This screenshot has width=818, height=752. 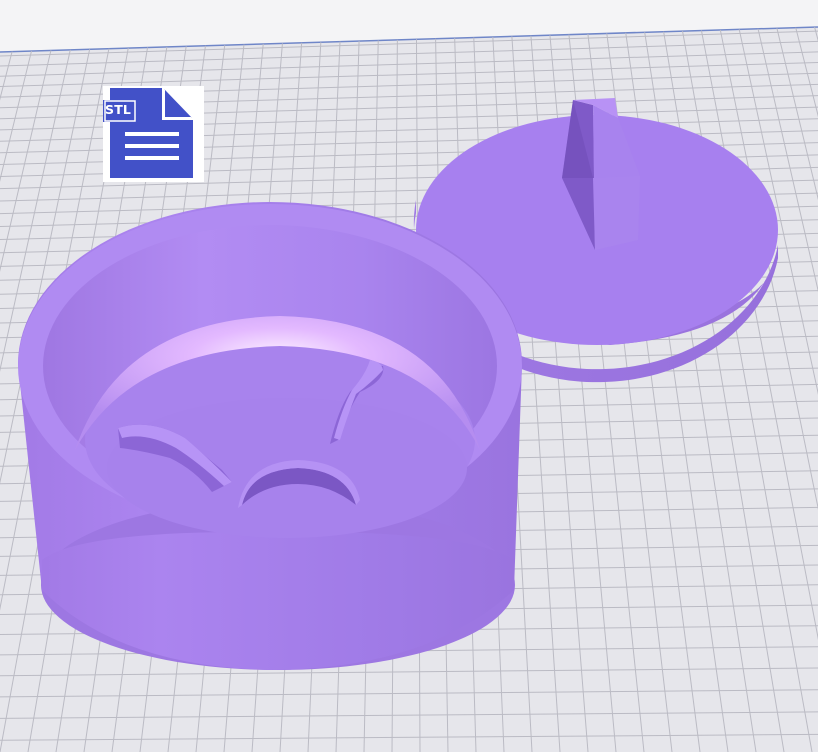 I want to click on stl-file-label: STL, so click(x=118, y=109).